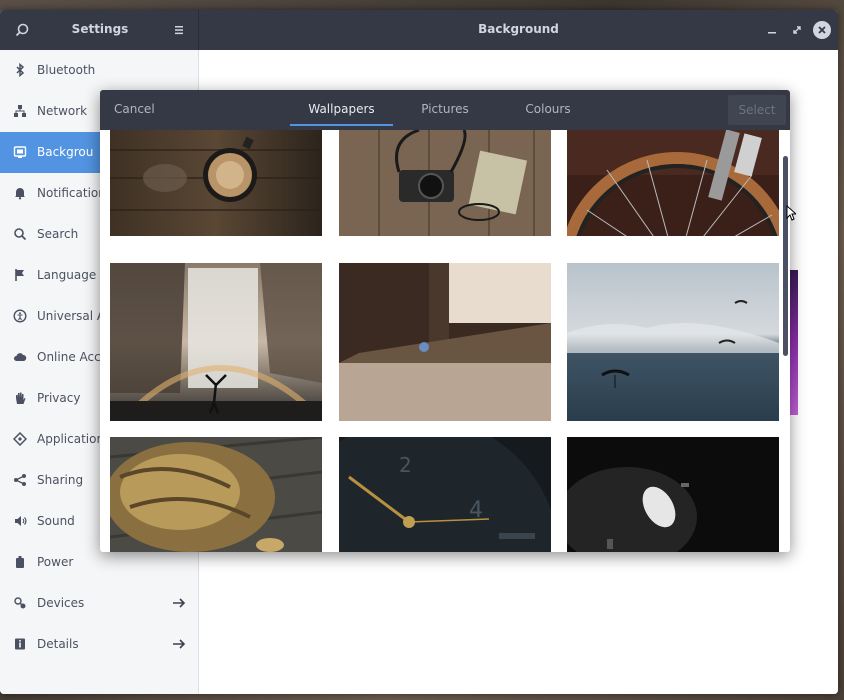 Image resolution: width=844 pixels, height=700 pixels. Describe the element at coordinates (673, 183) in the screenshot. I see `bicycle-wheel-wallpaper` at that location.